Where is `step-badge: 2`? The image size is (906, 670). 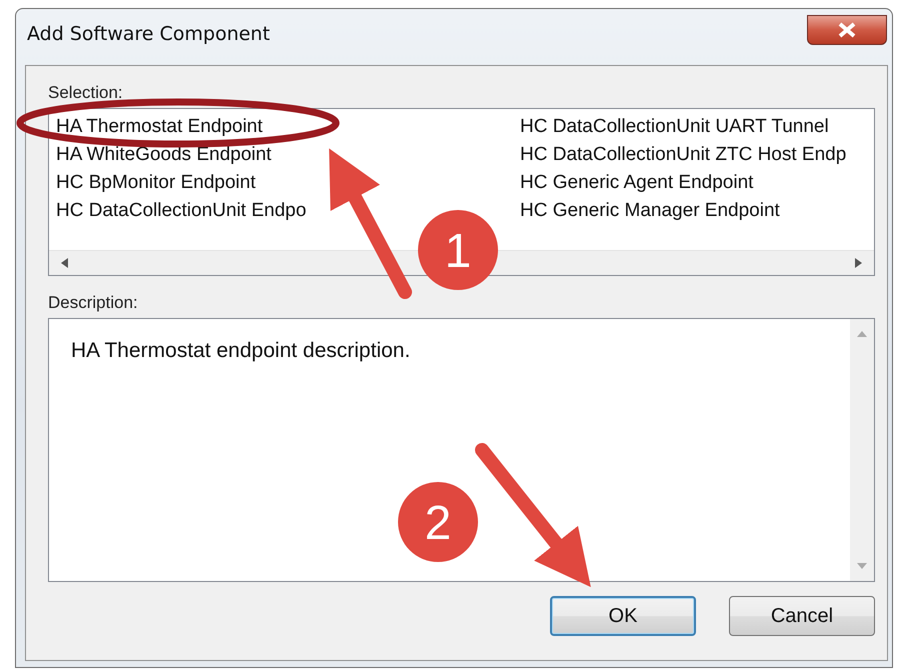
step-badge: 2 is located at coordinates (438, 522).